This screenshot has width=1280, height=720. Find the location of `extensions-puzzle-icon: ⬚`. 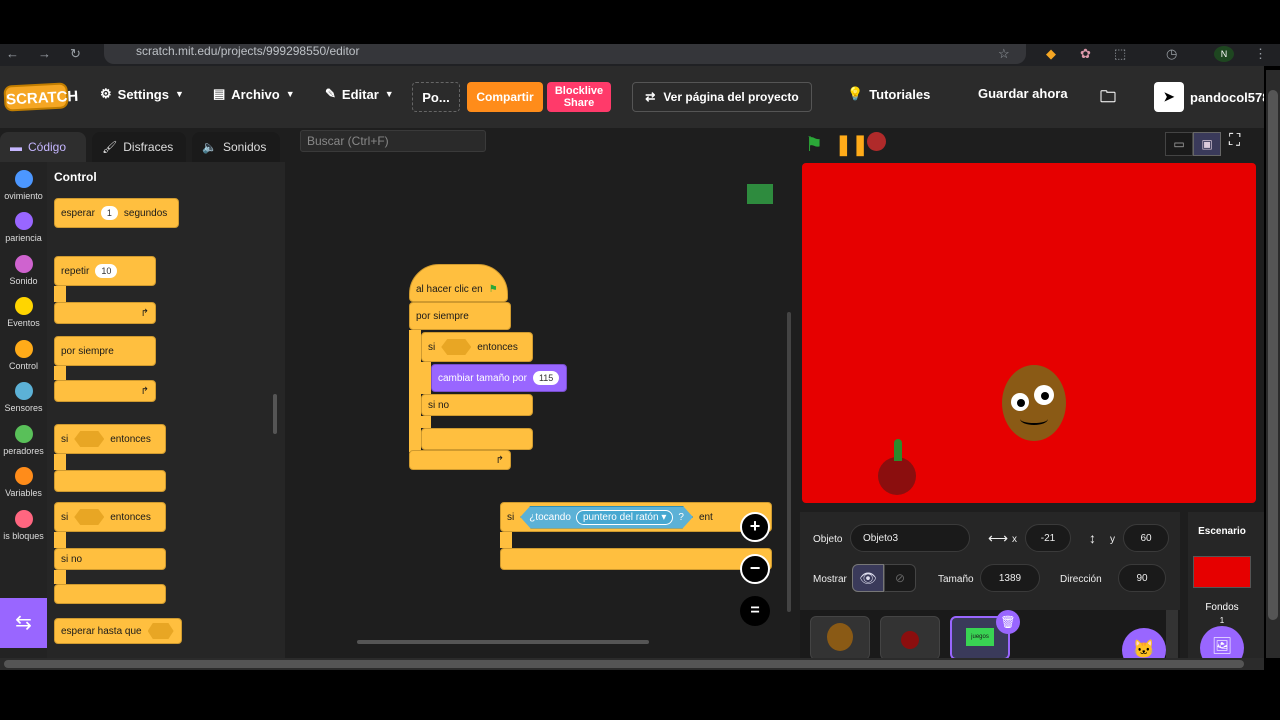

extensions-puzzle-icon: ⬚ is located at coordinates (1120, 54).